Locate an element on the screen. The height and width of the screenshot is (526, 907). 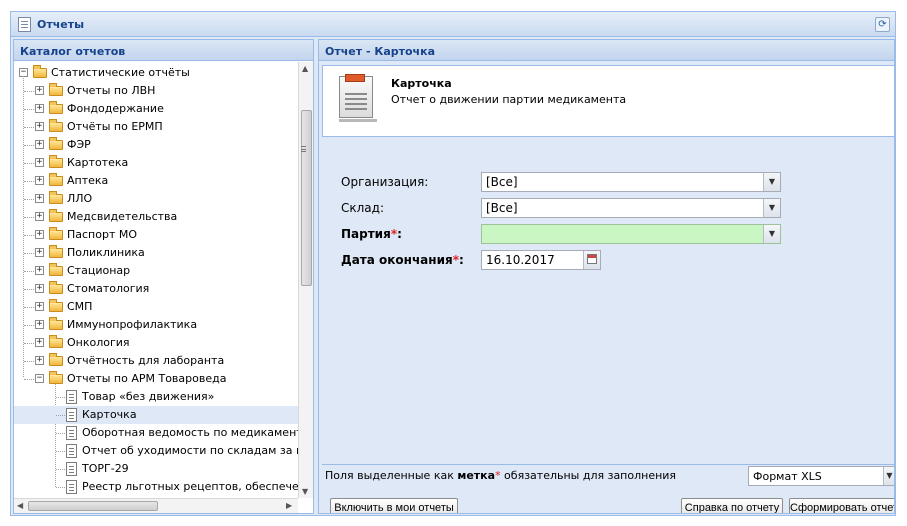
tree-folder-item: + ЛЛО is located at coordinates (156, 199).